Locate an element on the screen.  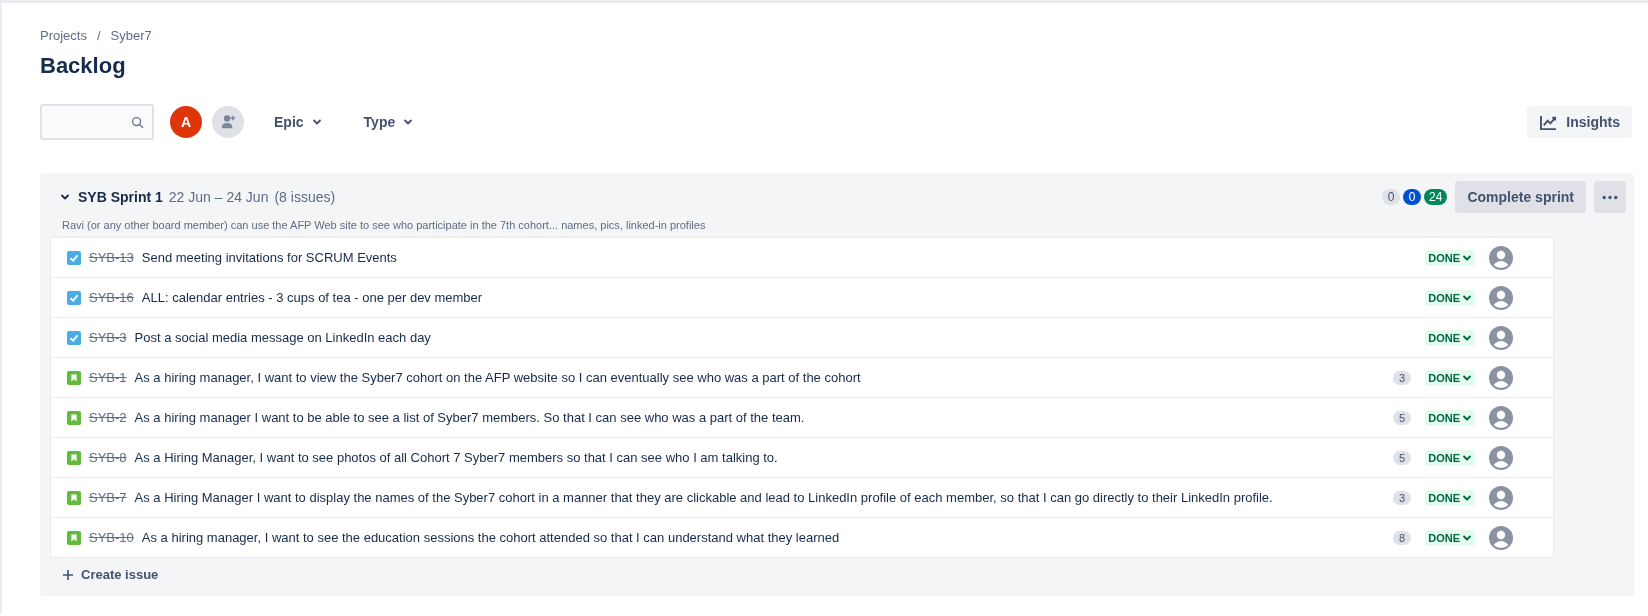
issue-summary: ALL: calendar entries - 3 cups of tea - one per dev member is located at coordinates (312, 297).